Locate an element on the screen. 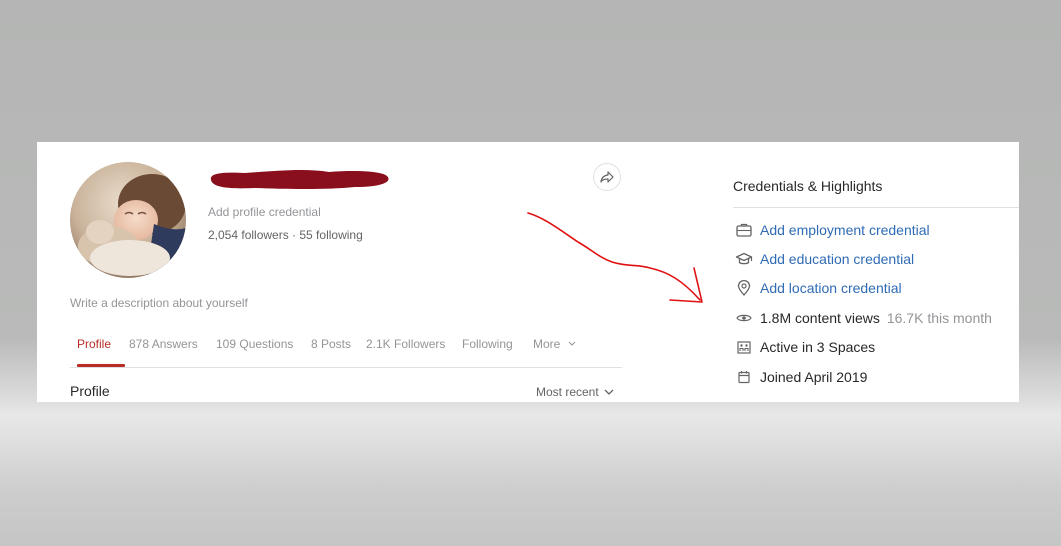  tab-more: More is located at coordinates (555, 344).